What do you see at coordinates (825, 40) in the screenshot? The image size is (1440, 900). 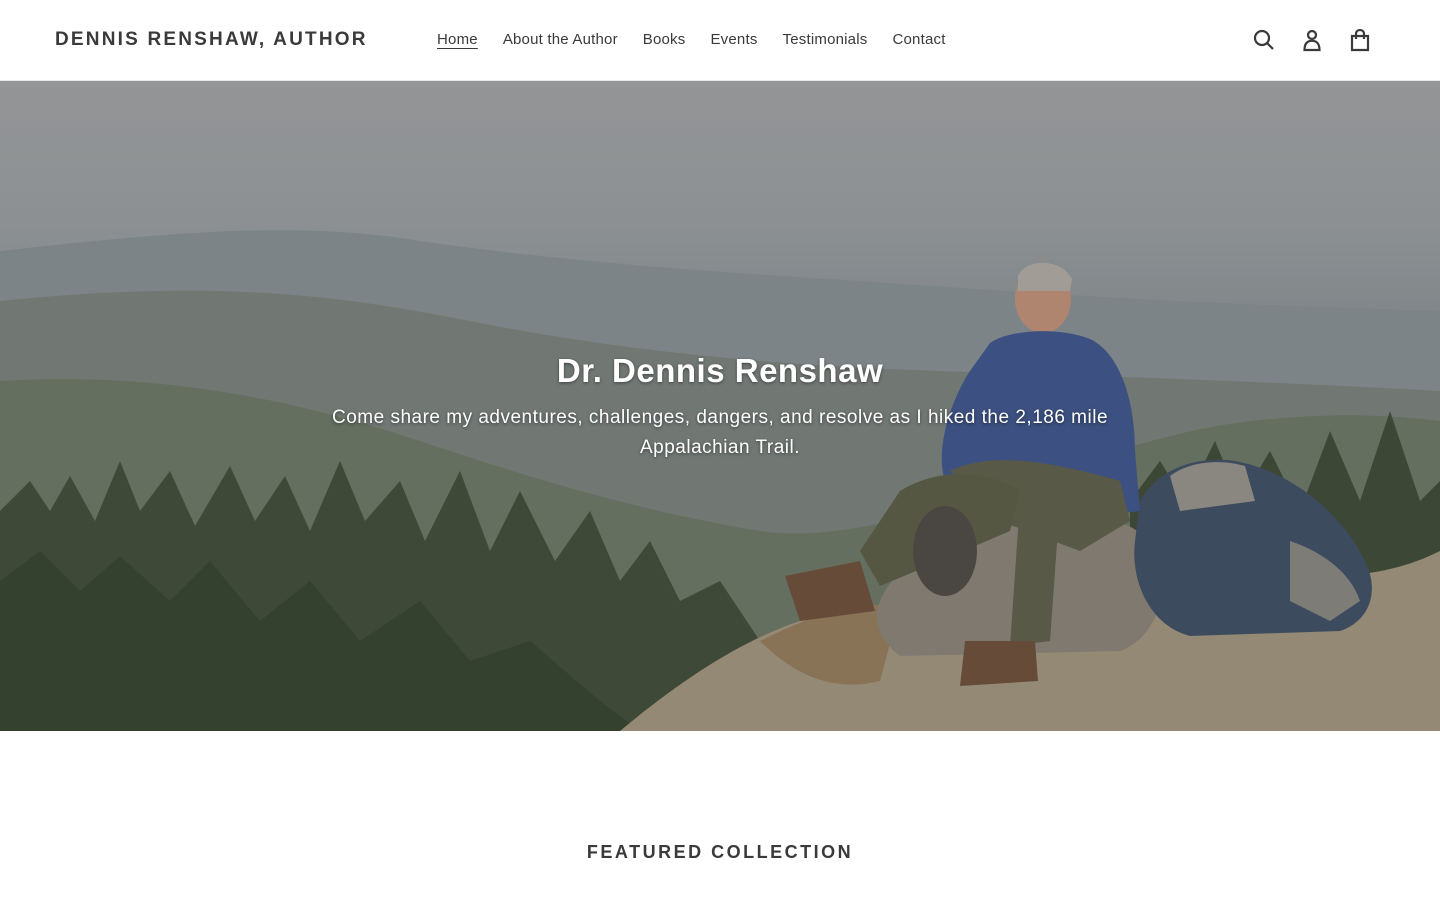 I see `nav-item-testimonials: Testimonials` at bounding box center [825, 40].